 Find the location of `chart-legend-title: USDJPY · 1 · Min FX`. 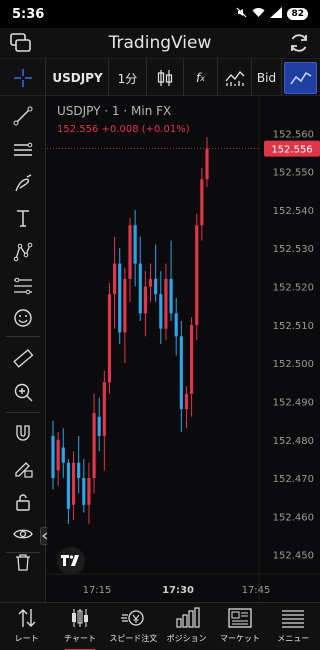

chart-legend-title: USDJPY · 1 · Min FX is located at coordinates (114, 111).